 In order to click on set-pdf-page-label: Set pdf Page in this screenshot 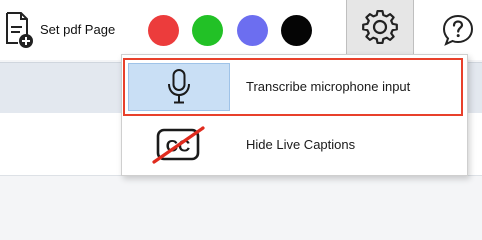, I will do `click(78, 29)`.